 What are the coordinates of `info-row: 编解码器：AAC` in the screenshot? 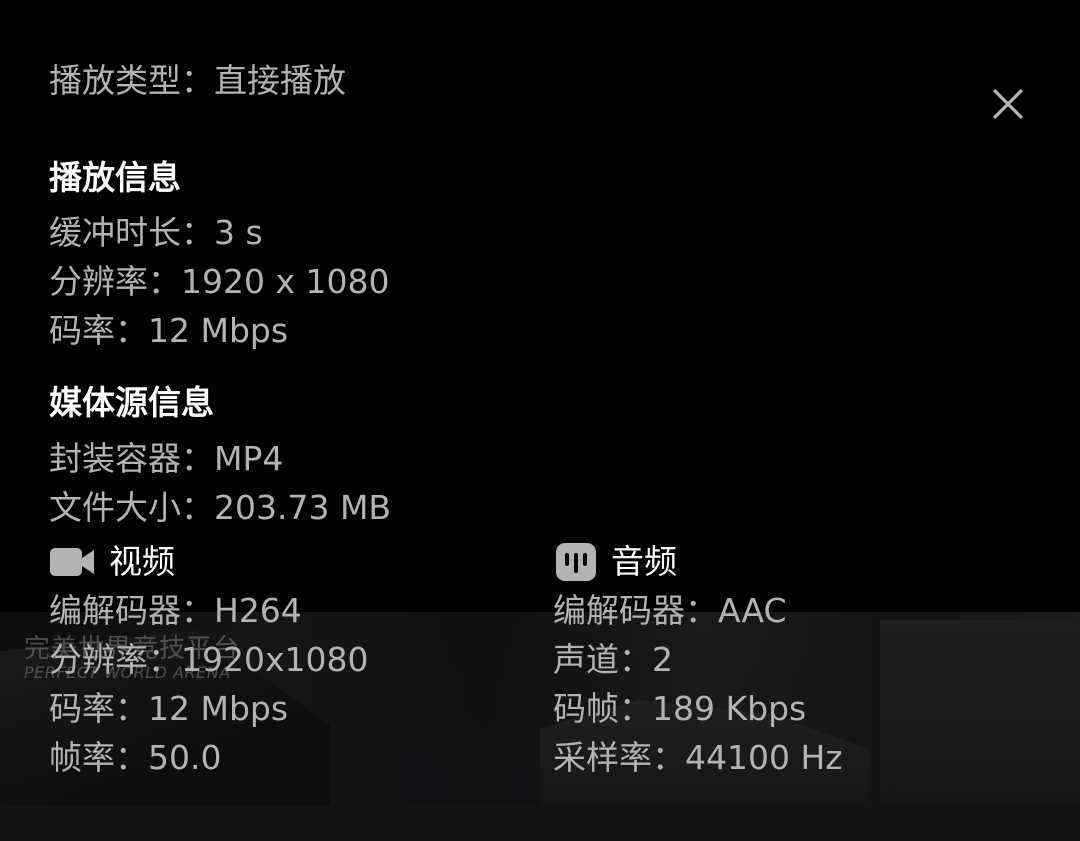 It's located at (670, 610).